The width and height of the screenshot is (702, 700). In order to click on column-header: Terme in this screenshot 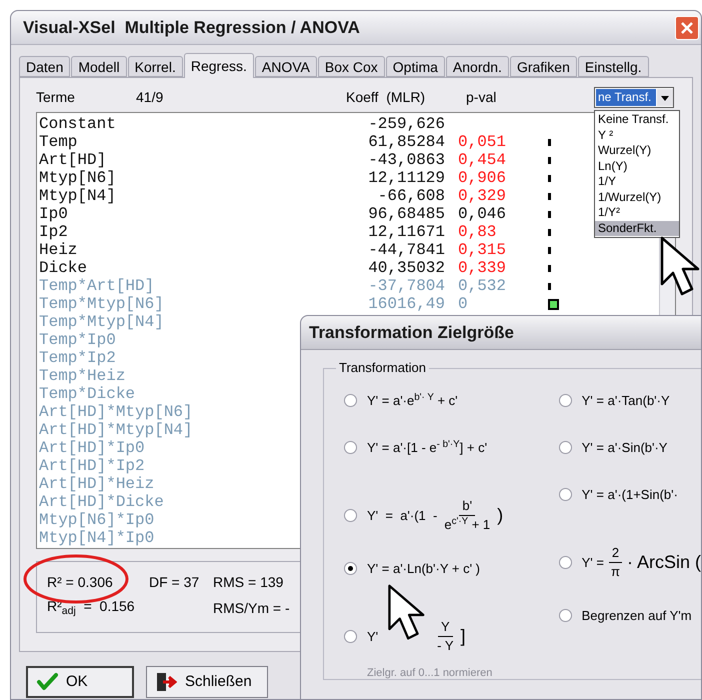, I will do `click(56, 97)`.